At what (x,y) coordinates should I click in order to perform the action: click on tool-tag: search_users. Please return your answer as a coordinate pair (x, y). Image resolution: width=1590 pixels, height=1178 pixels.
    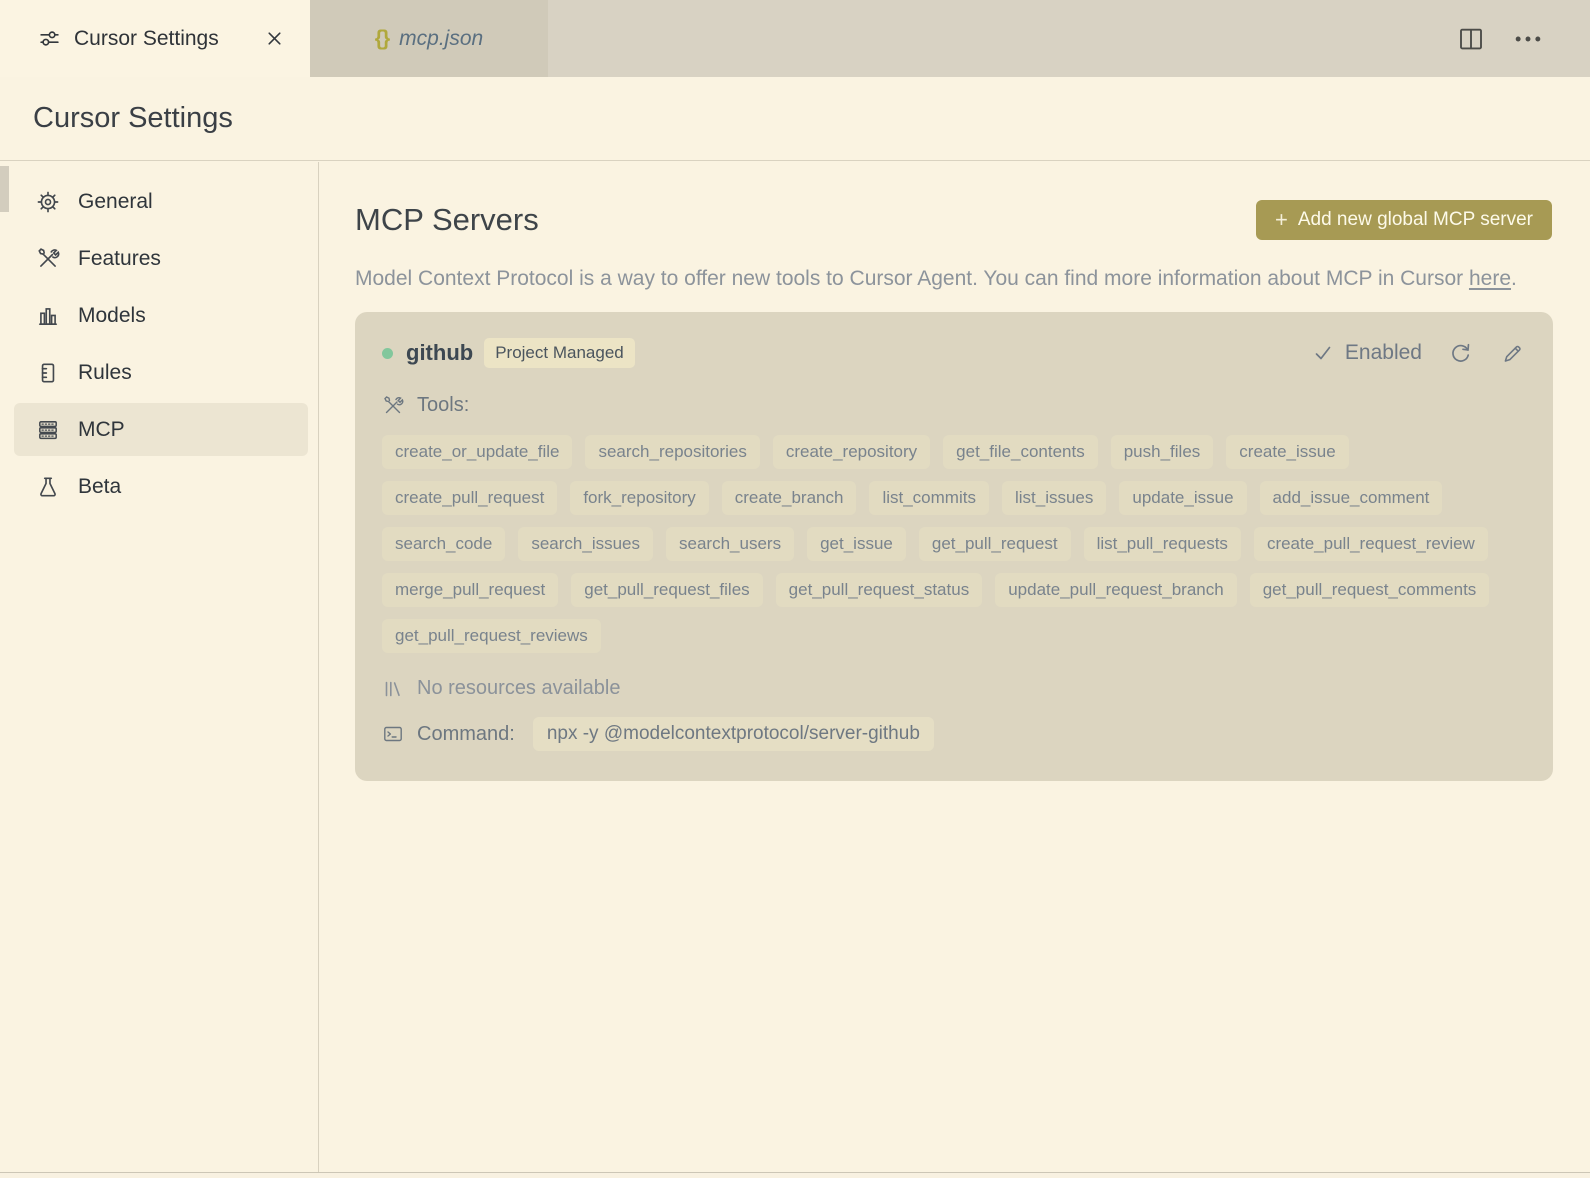
    Looking at the image, I should click on (730, 544).